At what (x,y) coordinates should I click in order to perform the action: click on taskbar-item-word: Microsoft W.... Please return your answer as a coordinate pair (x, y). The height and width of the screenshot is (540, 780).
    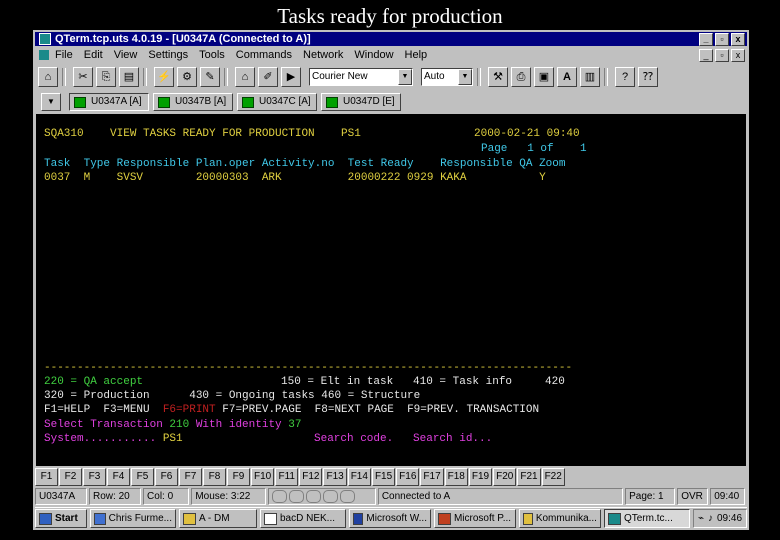
    Looking at the image, I should click on (389, 518).